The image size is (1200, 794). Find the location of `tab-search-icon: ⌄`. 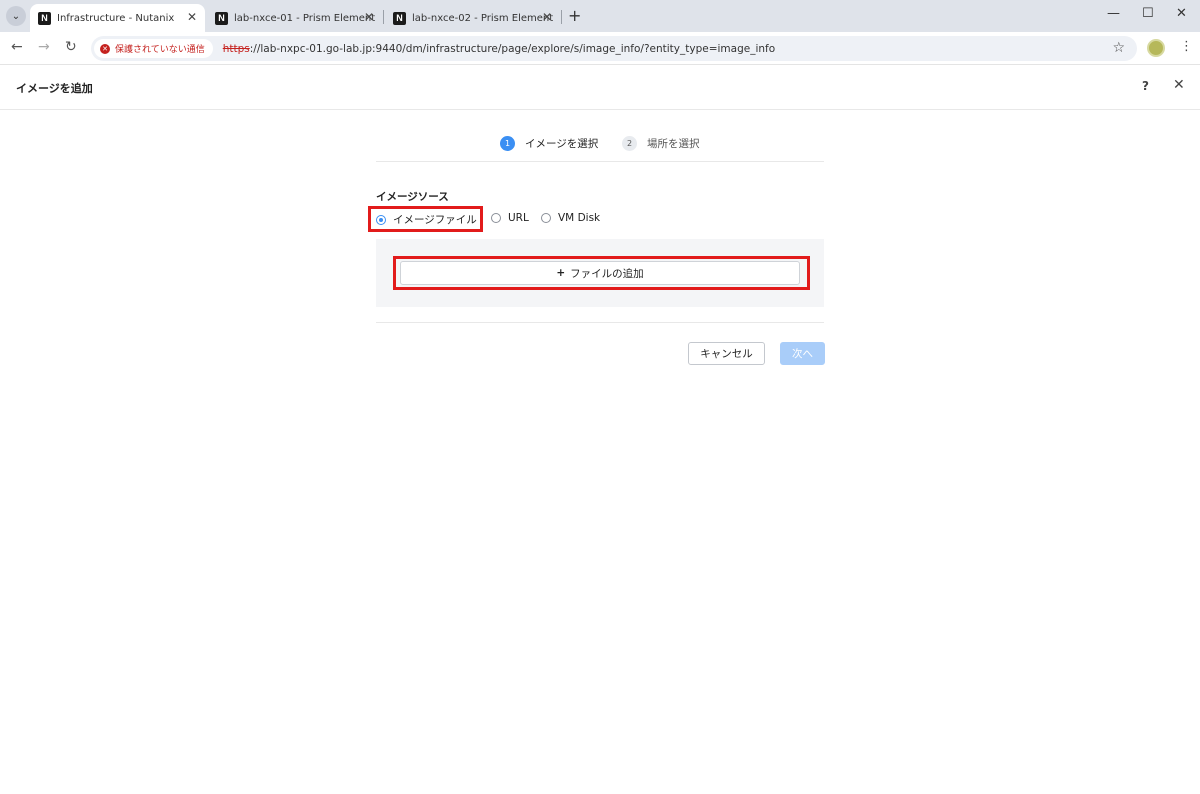

tab-search-icon: ⌄ is located at coordinates (16, 16).